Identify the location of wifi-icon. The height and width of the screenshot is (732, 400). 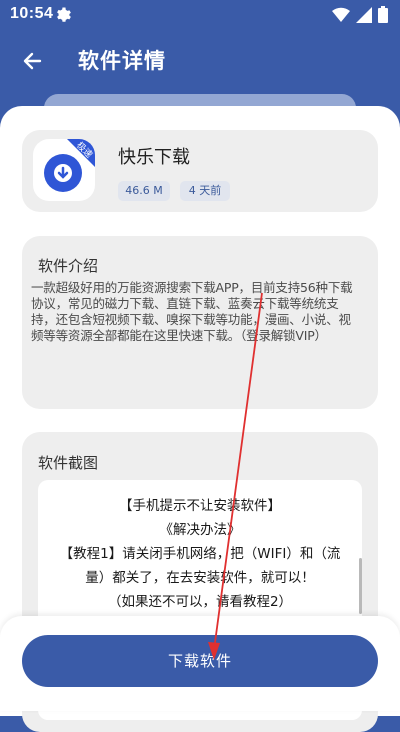
(341, 14).